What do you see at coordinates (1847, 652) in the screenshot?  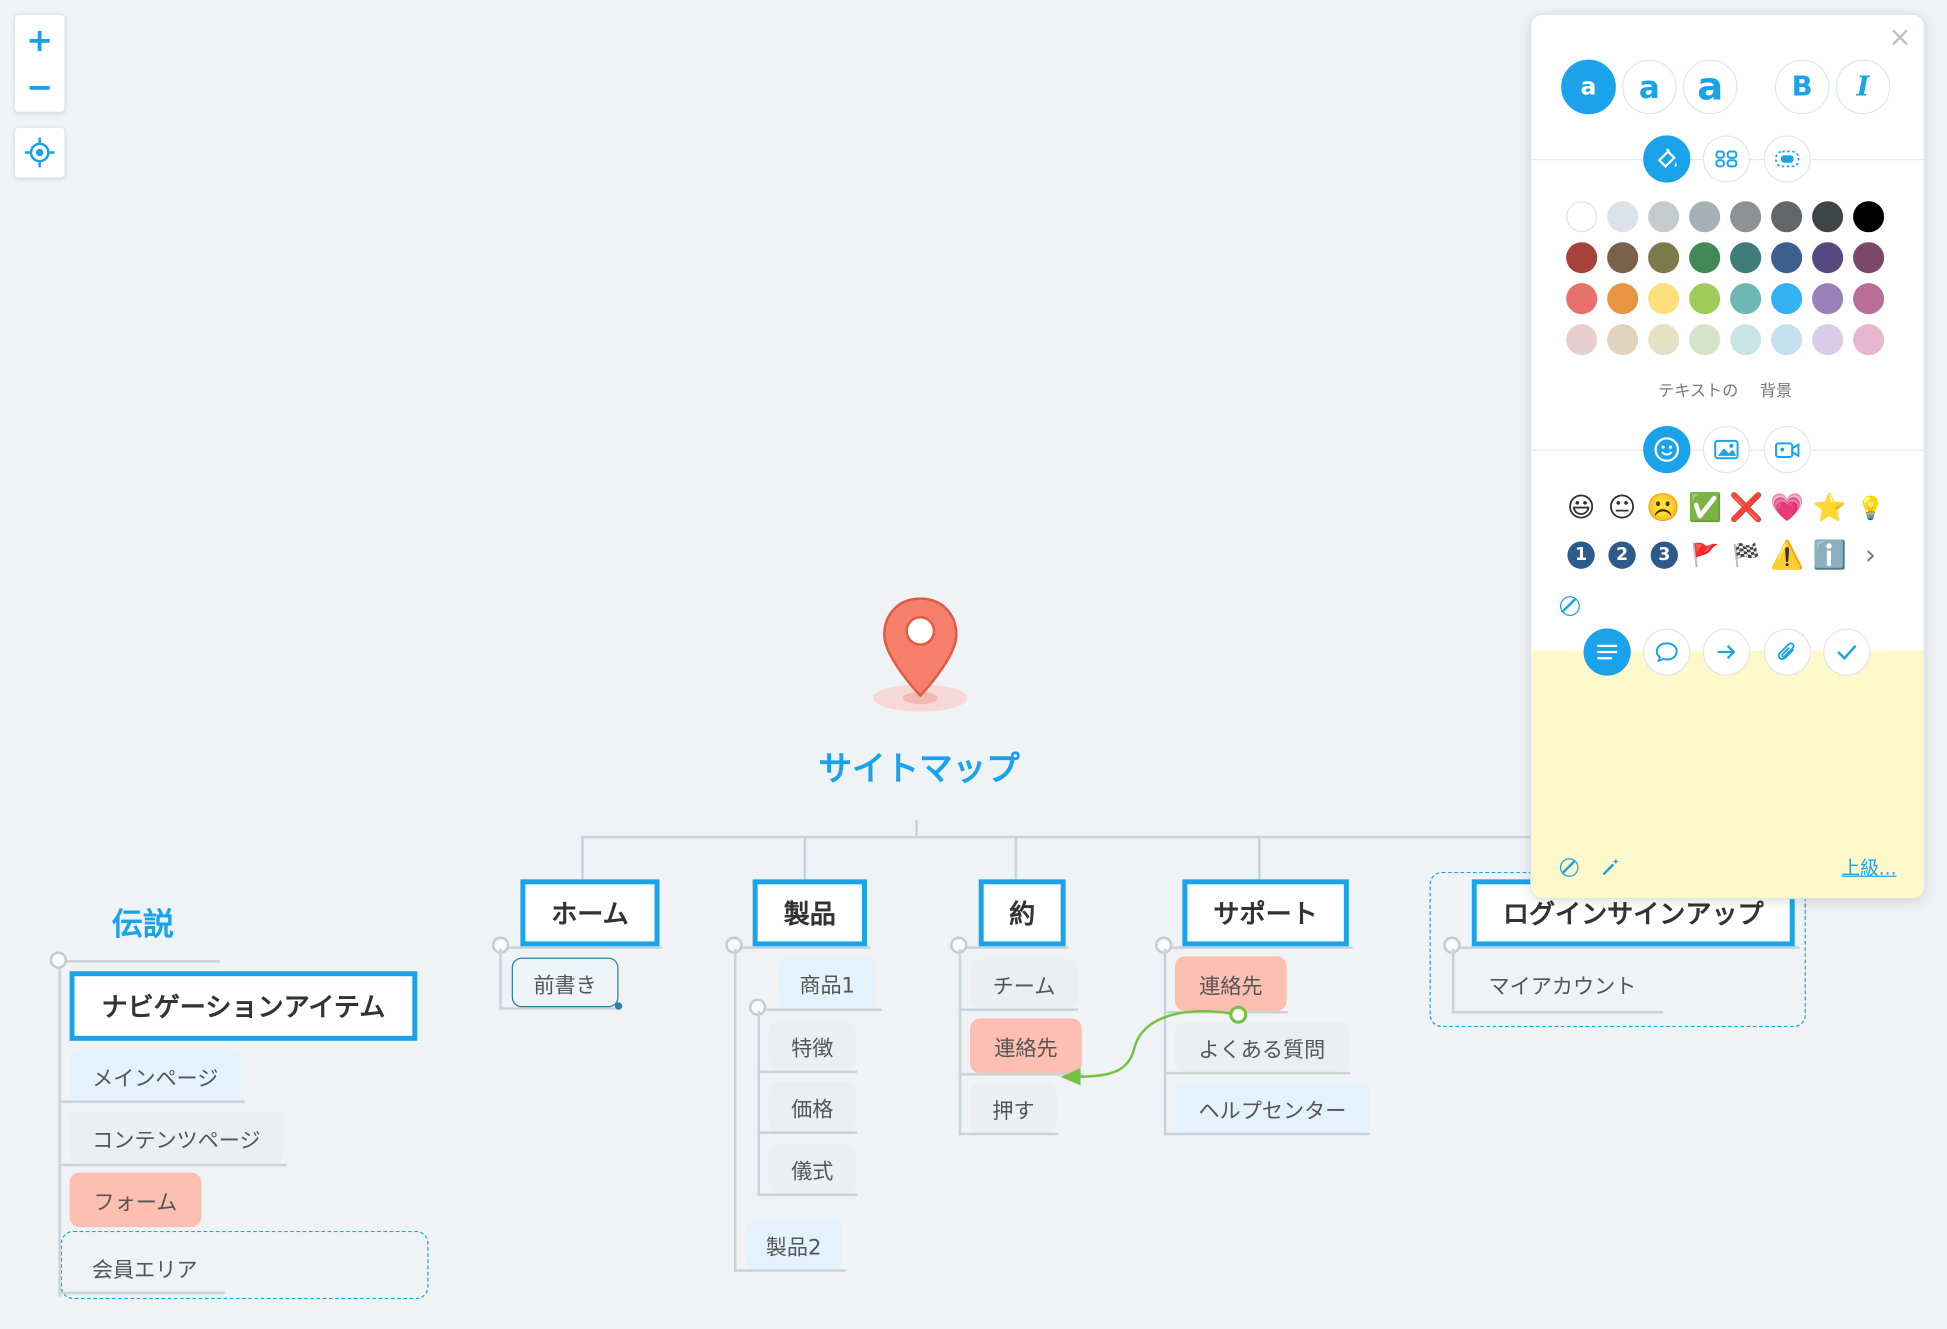 I see `task-tab` at bounding box center [1847, 652].